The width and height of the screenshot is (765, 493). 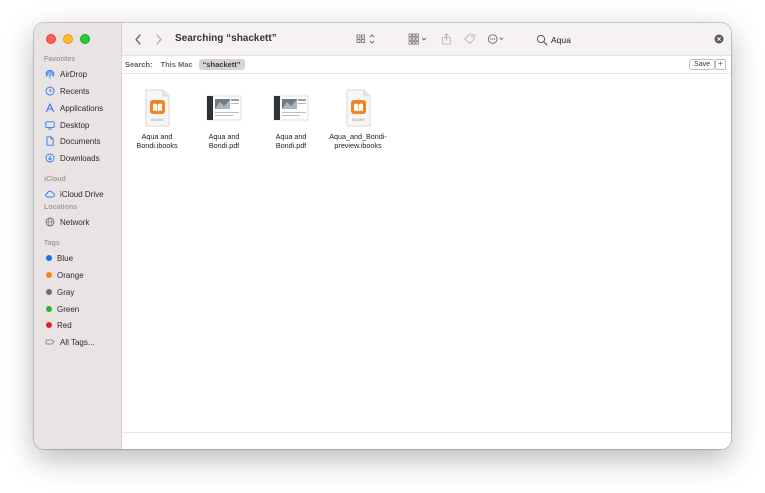 I want to click on download-icon, so click(x=49, y=158).